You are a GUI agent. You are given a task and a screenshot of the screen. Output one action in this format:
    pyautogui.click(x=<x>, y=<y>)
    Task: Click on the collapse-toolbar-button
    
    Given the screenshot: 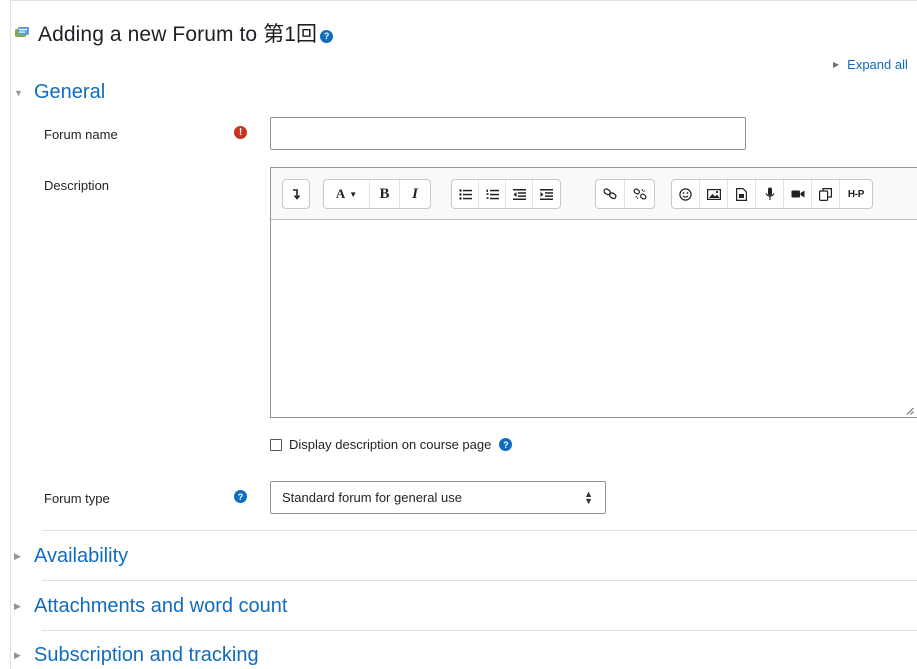 What is the action you would take?
    pyautogui.click(x=296, y=194)
    